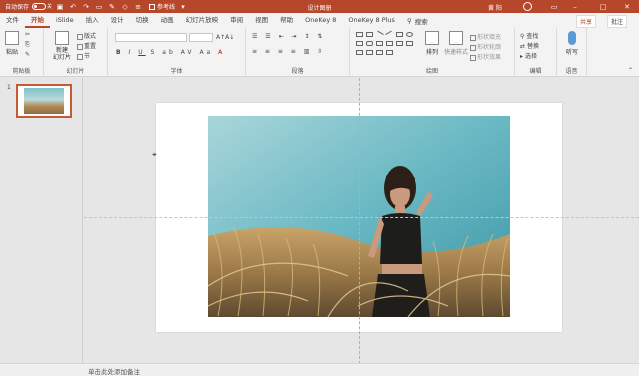  I want to click on quick-styles-button: 快速样式, so click(456, 43).